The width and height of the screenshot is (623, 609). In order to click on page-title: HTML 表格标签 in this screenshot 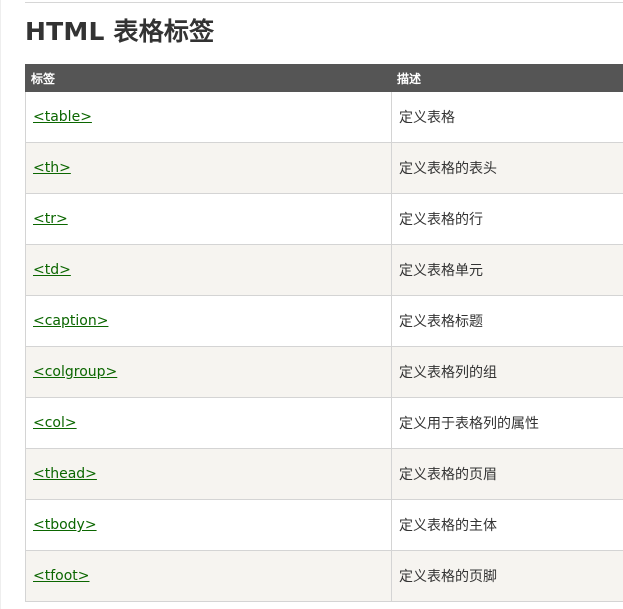, I will do `click(120, 31)`.